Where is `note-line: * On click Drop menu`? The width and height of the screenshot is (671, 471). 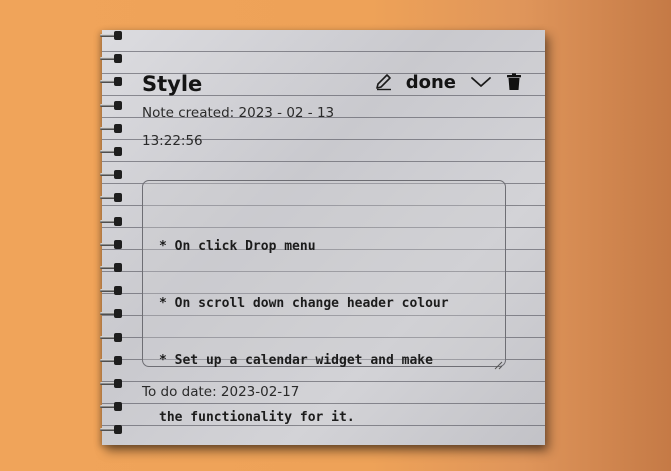 note-line: * On click Drop menu is located at coordinates (237, 246).